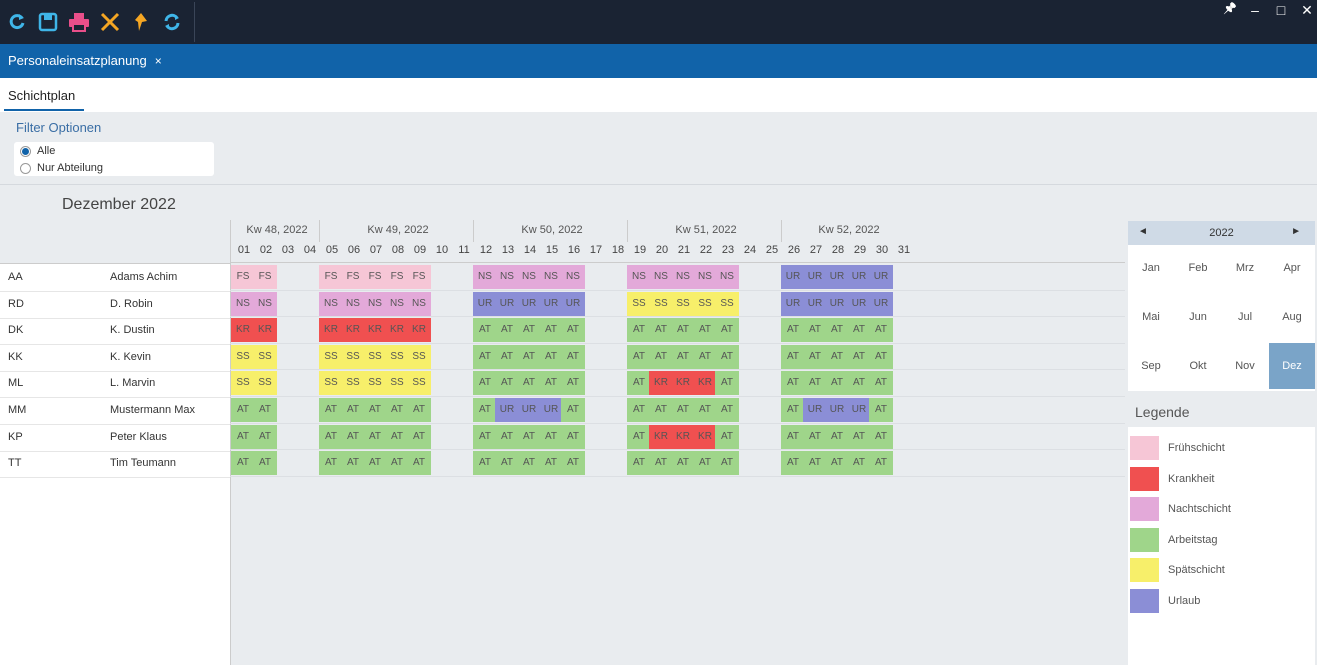 This screenshot has width=1317, height=665. Describe the element at coordinates (37, 151) in the screenshot. I see `radio-alle: Alle` at that location.